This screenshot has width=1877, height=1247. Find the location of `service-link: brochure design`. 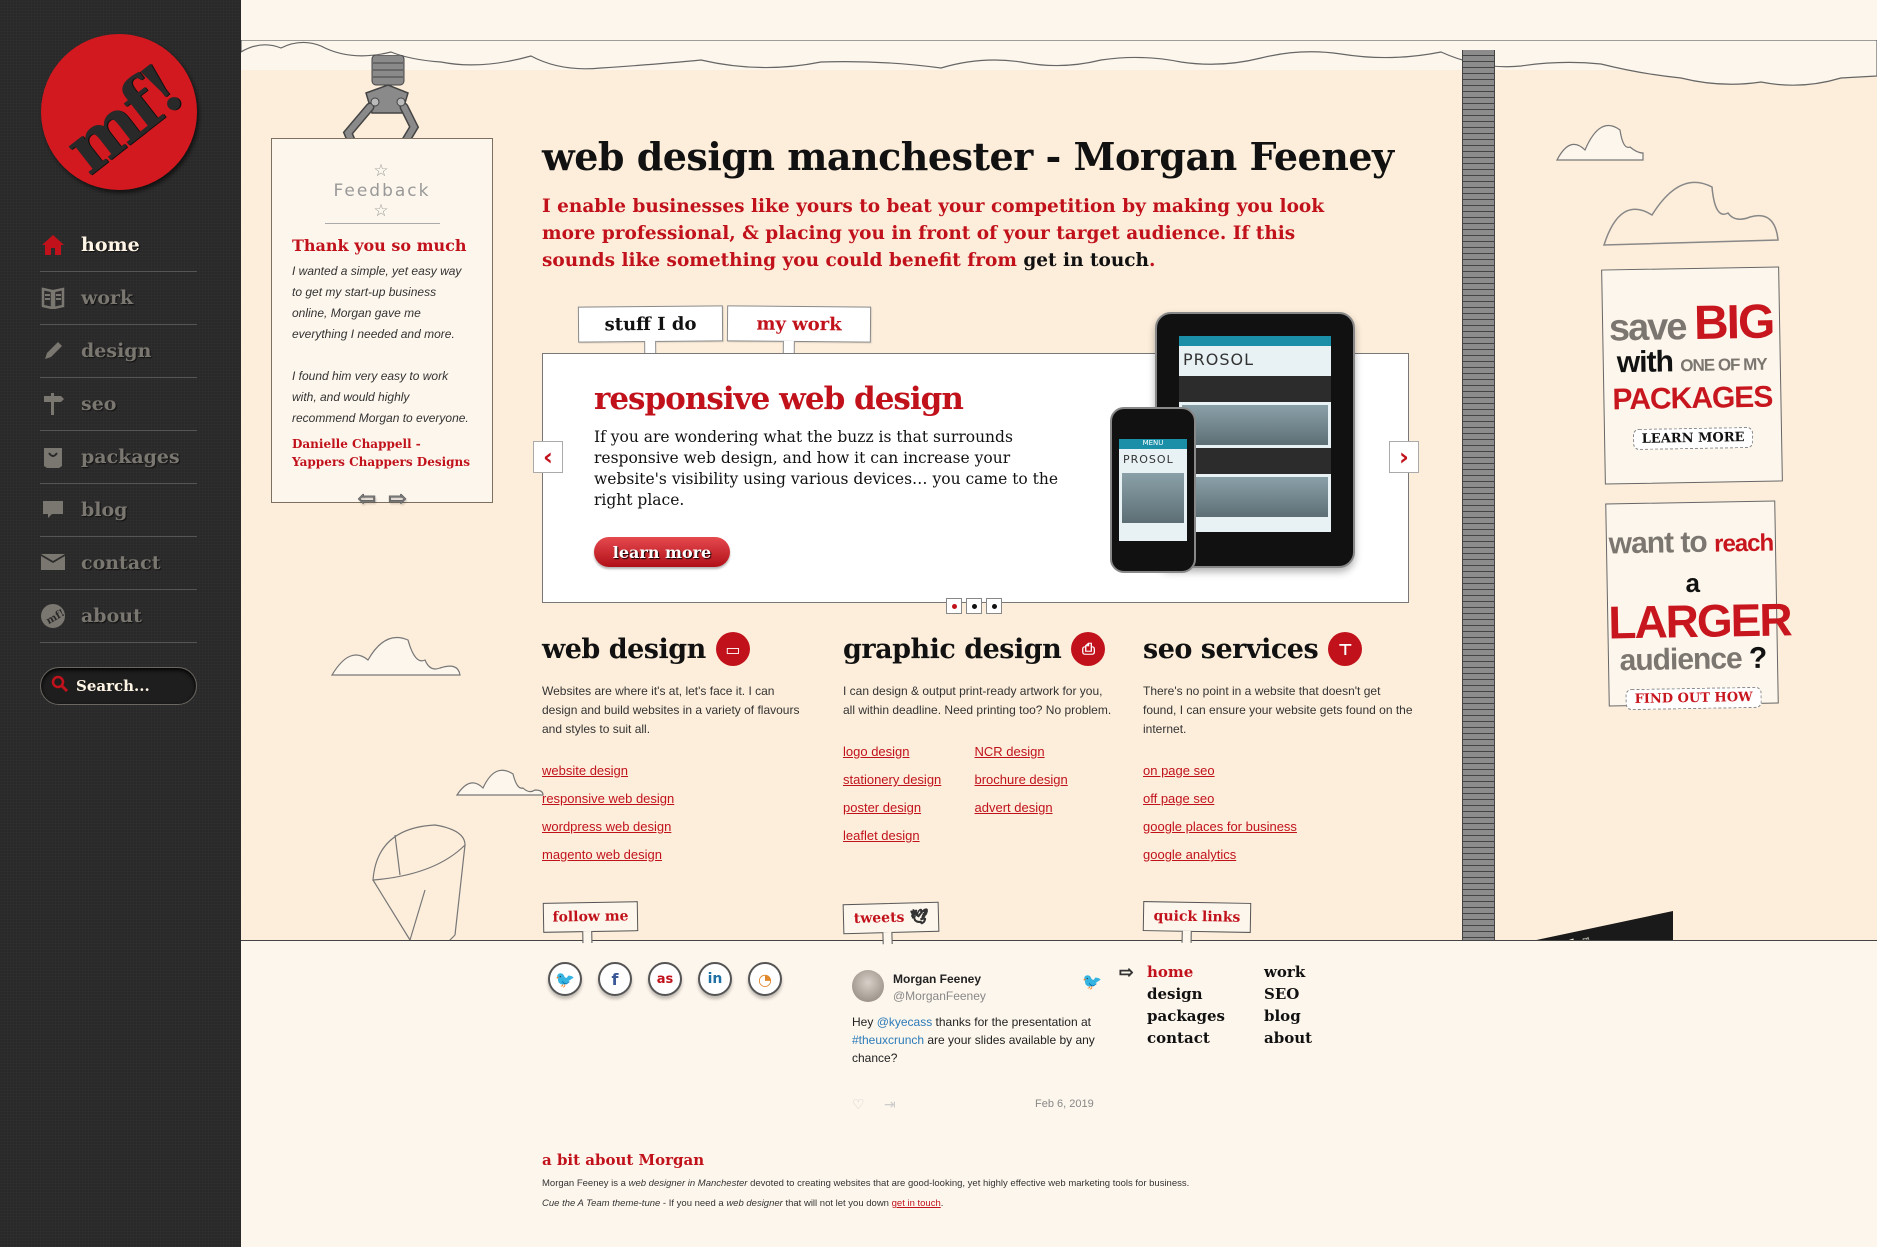

service-link: brochure design is located at coordinates (1021, 779).